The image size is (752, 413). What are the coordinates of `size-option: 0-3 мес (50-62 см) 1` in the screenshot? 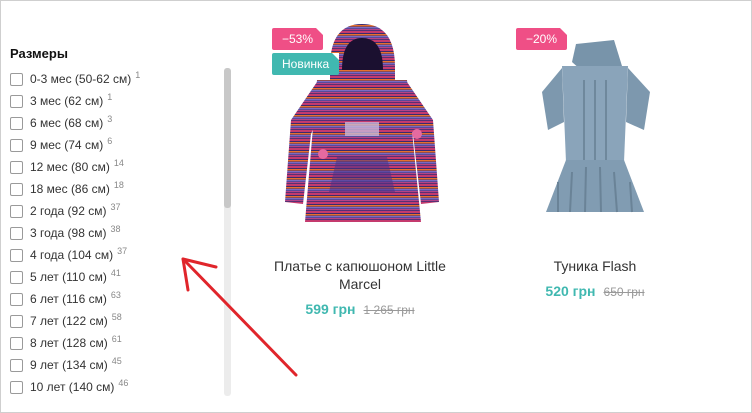 It's located at (115, 79).